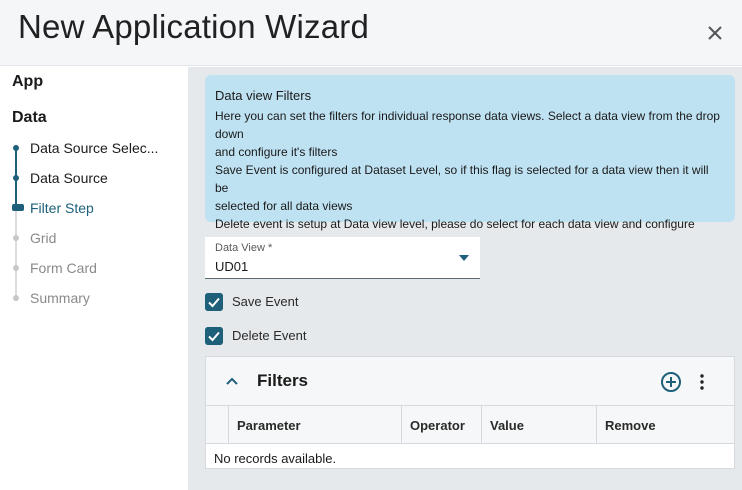 This screenshot has height=490, width=742. What do you see at coordinates (60, 298) in the screenshot?
I see `step-label: Summary` at bounding box center [60, 298].